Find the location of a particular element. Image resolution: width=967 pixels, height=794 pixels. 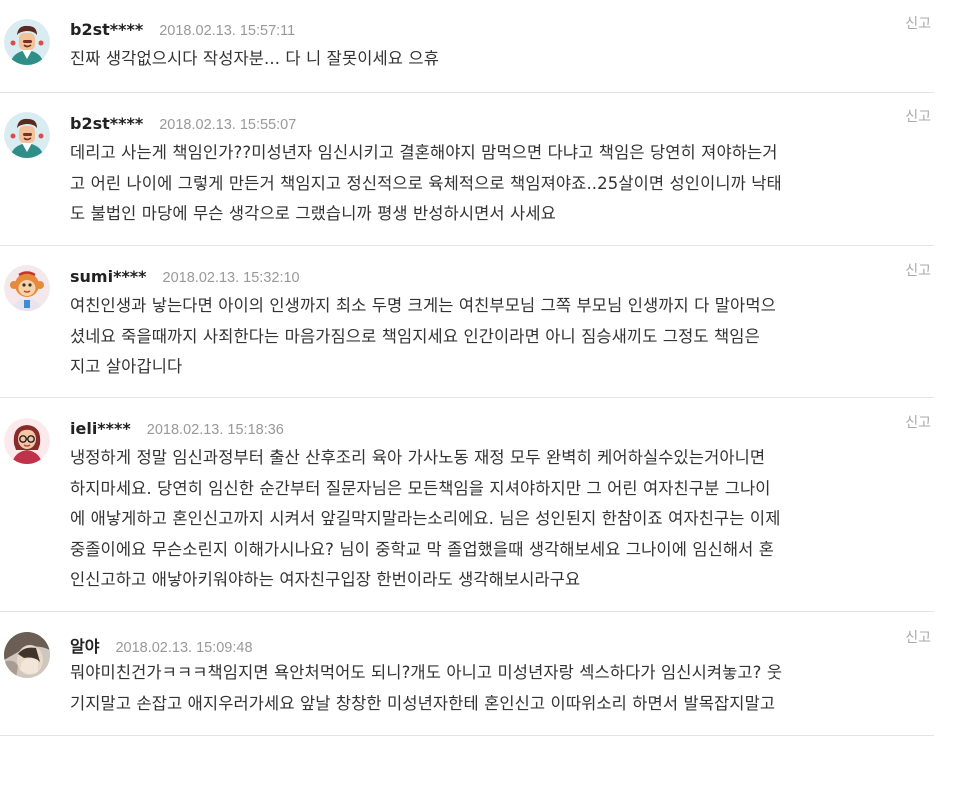

comment-line: 지고 살아갑니다 is located at coordinates (126, 366).